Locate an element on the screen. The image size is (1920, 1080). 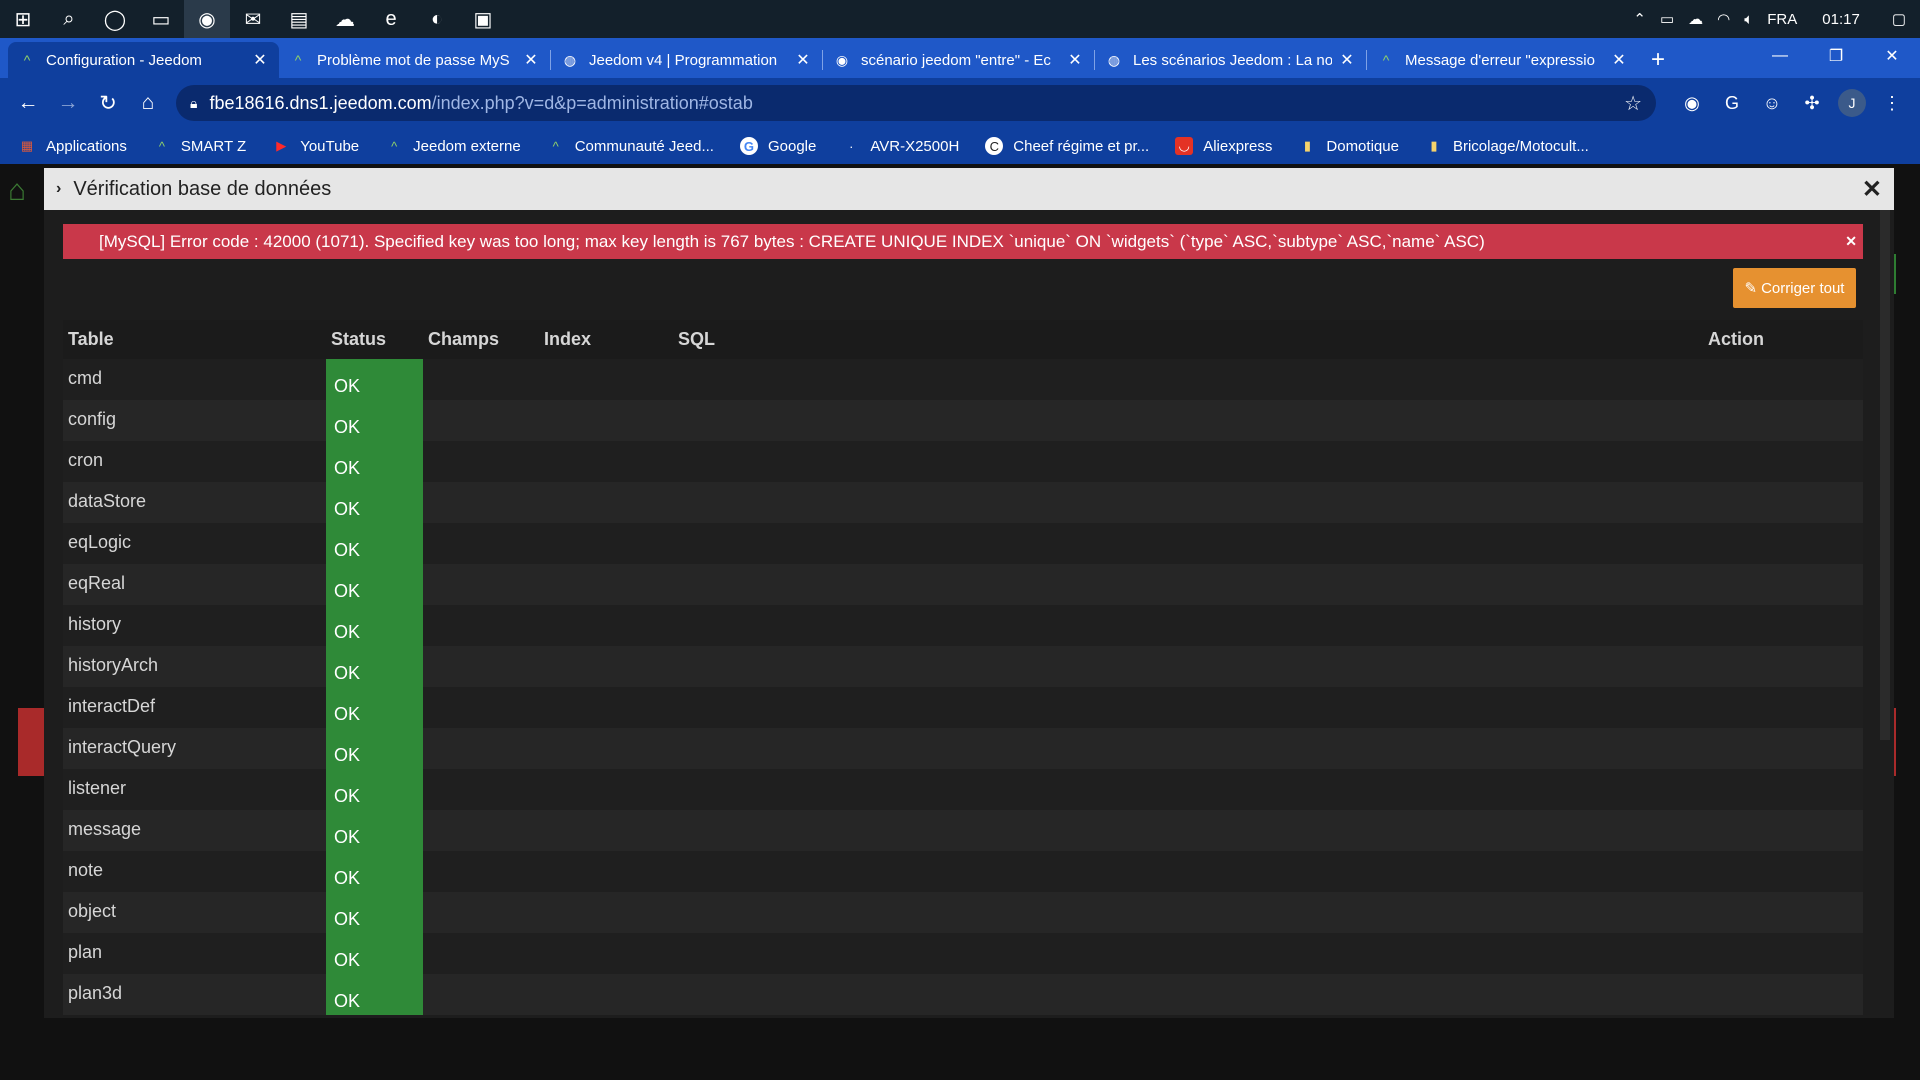
task-view-icon: ▭ is located at coordinates (161, 19).